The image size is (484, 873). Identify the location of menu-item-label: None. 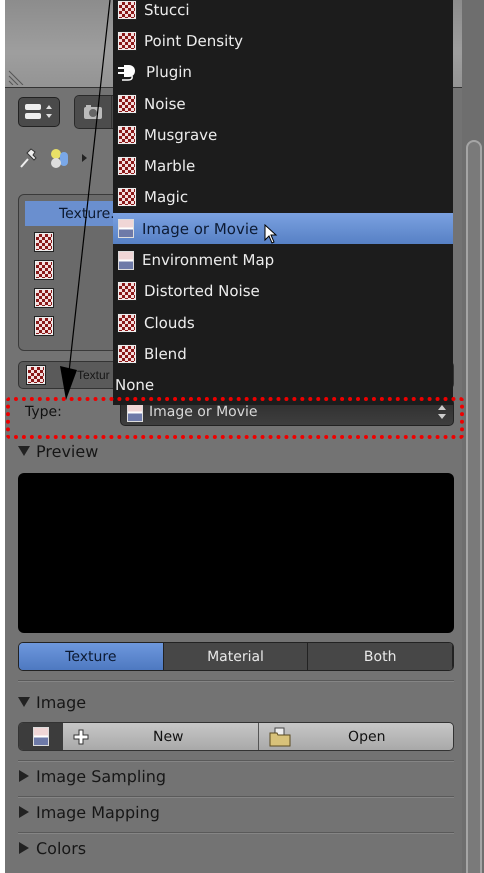
(134, 385).